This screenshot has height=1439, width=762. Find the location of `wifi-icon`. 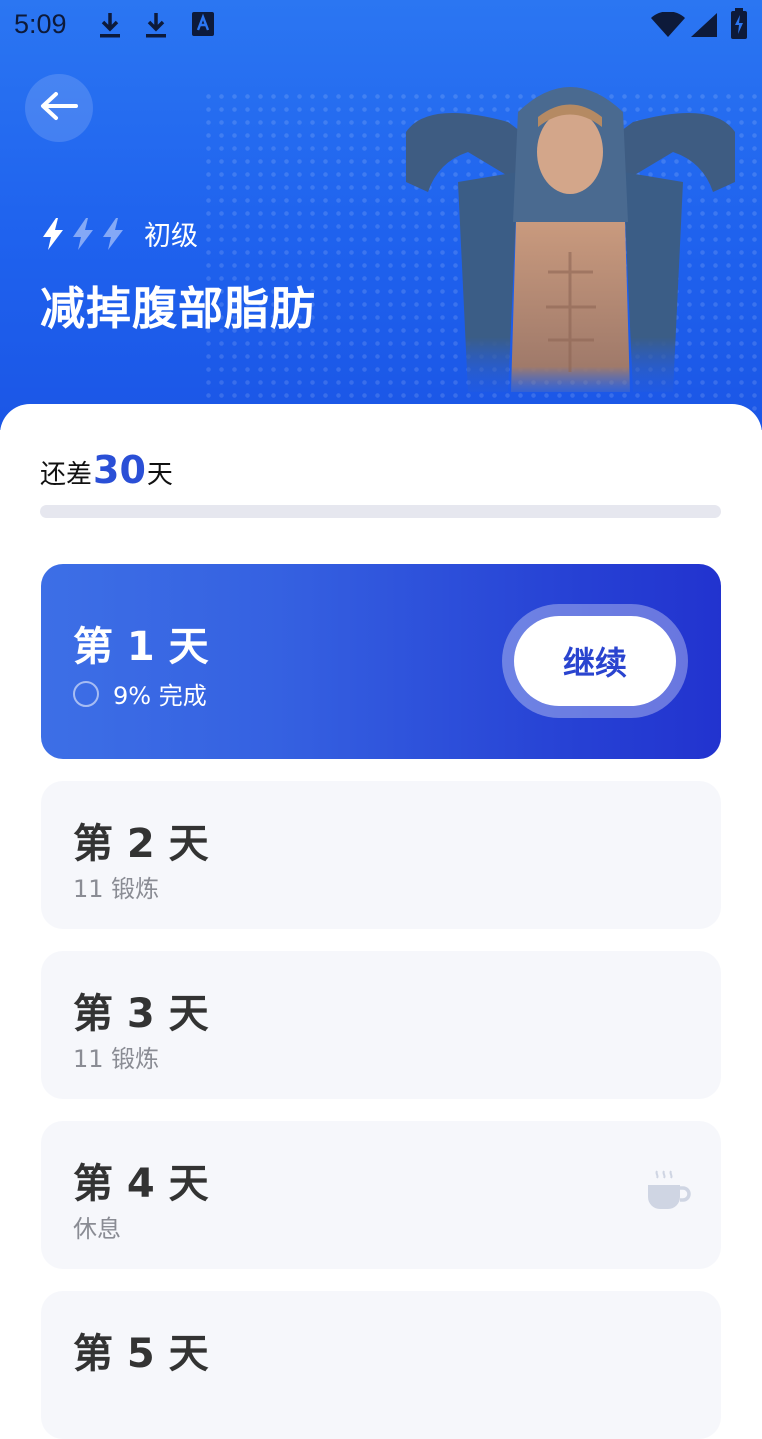

wifi-icon is located at coordinates (668, 26).